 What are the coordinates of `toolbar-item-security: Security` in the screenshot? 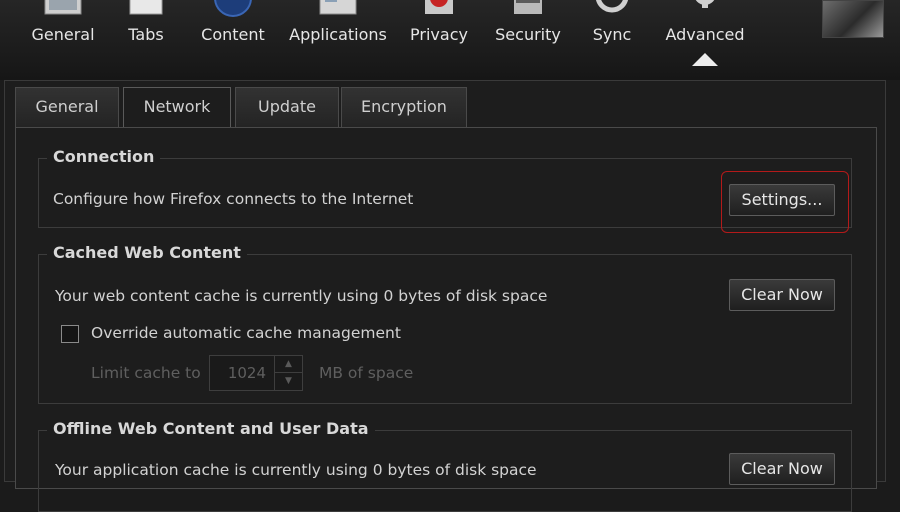 It's located at (528, 28).